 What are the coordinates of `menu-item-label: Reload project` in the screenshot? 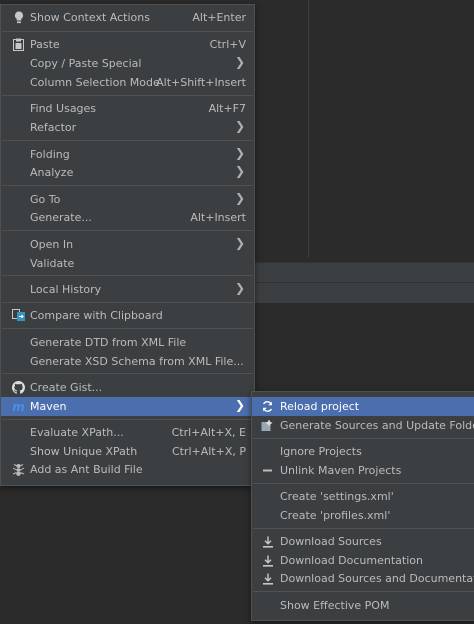 It's located at (320, 406).